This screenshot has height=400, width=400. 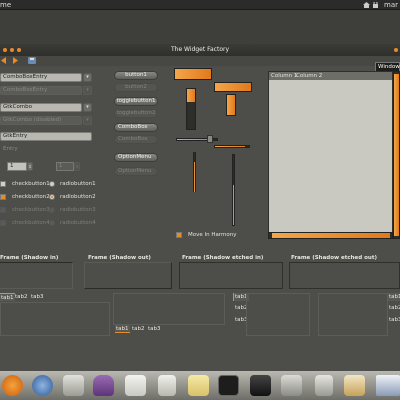 What do you see at coordinates (41, 77) in the screenshot?
I see `combobox-entry-1: ComboBoxEntry` at bounding box center [41, 77].